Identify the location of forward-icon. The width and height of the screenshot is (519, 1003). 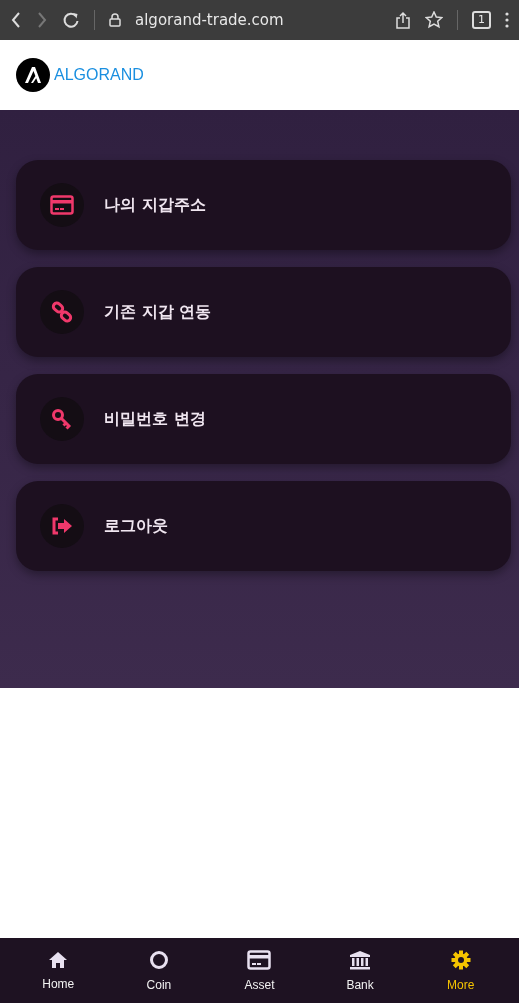
(42, 20).